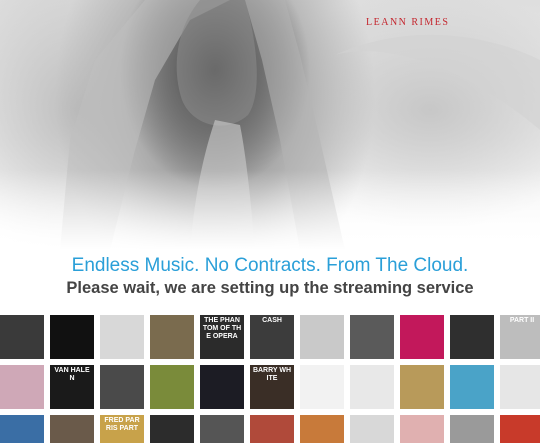  I want to click on artist-logo: LEANN RIMES, so click(408, 22).